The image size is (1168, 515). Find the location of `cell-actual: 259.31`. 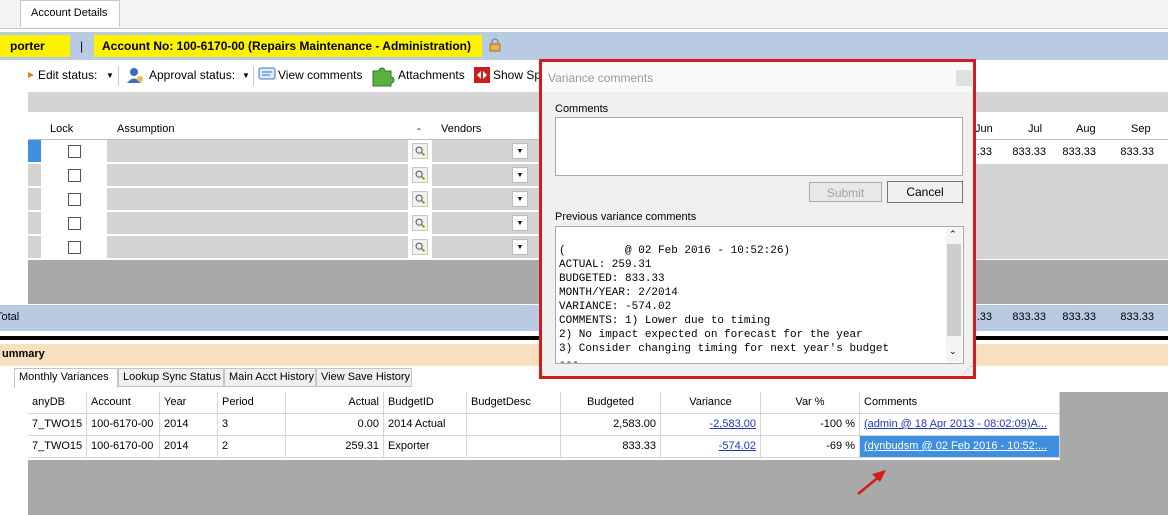

cell-actual: 259.31 is located at coordinates (335, 447).